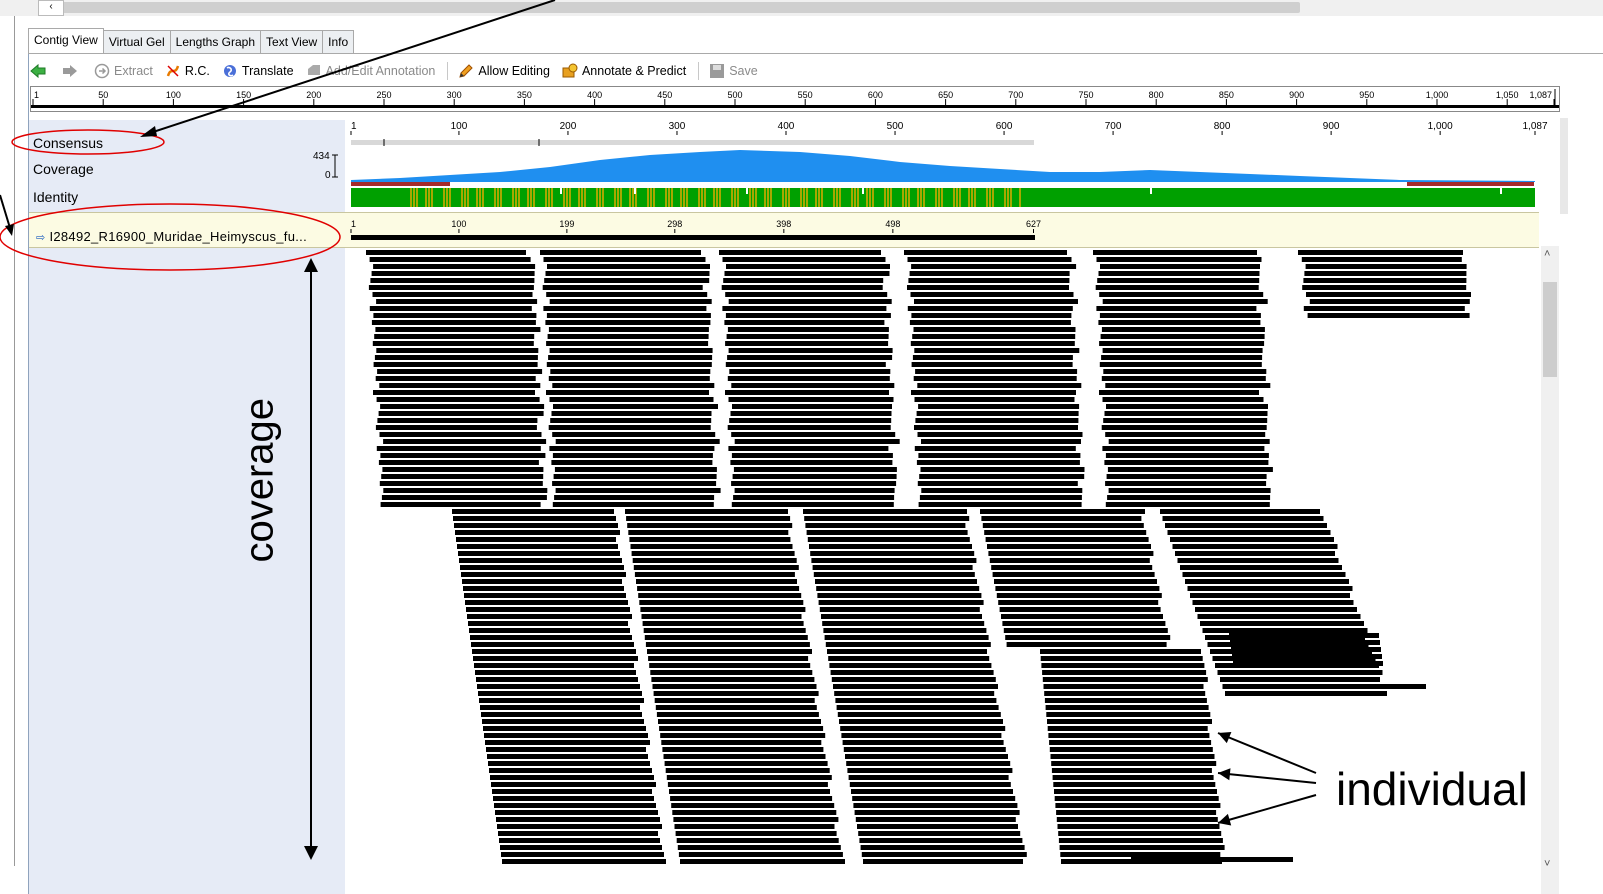  What do you see at coordinates (353, 224) in the screenshot?
I see `sequence-ruler-label: 1` at bounding box center [353, 224].